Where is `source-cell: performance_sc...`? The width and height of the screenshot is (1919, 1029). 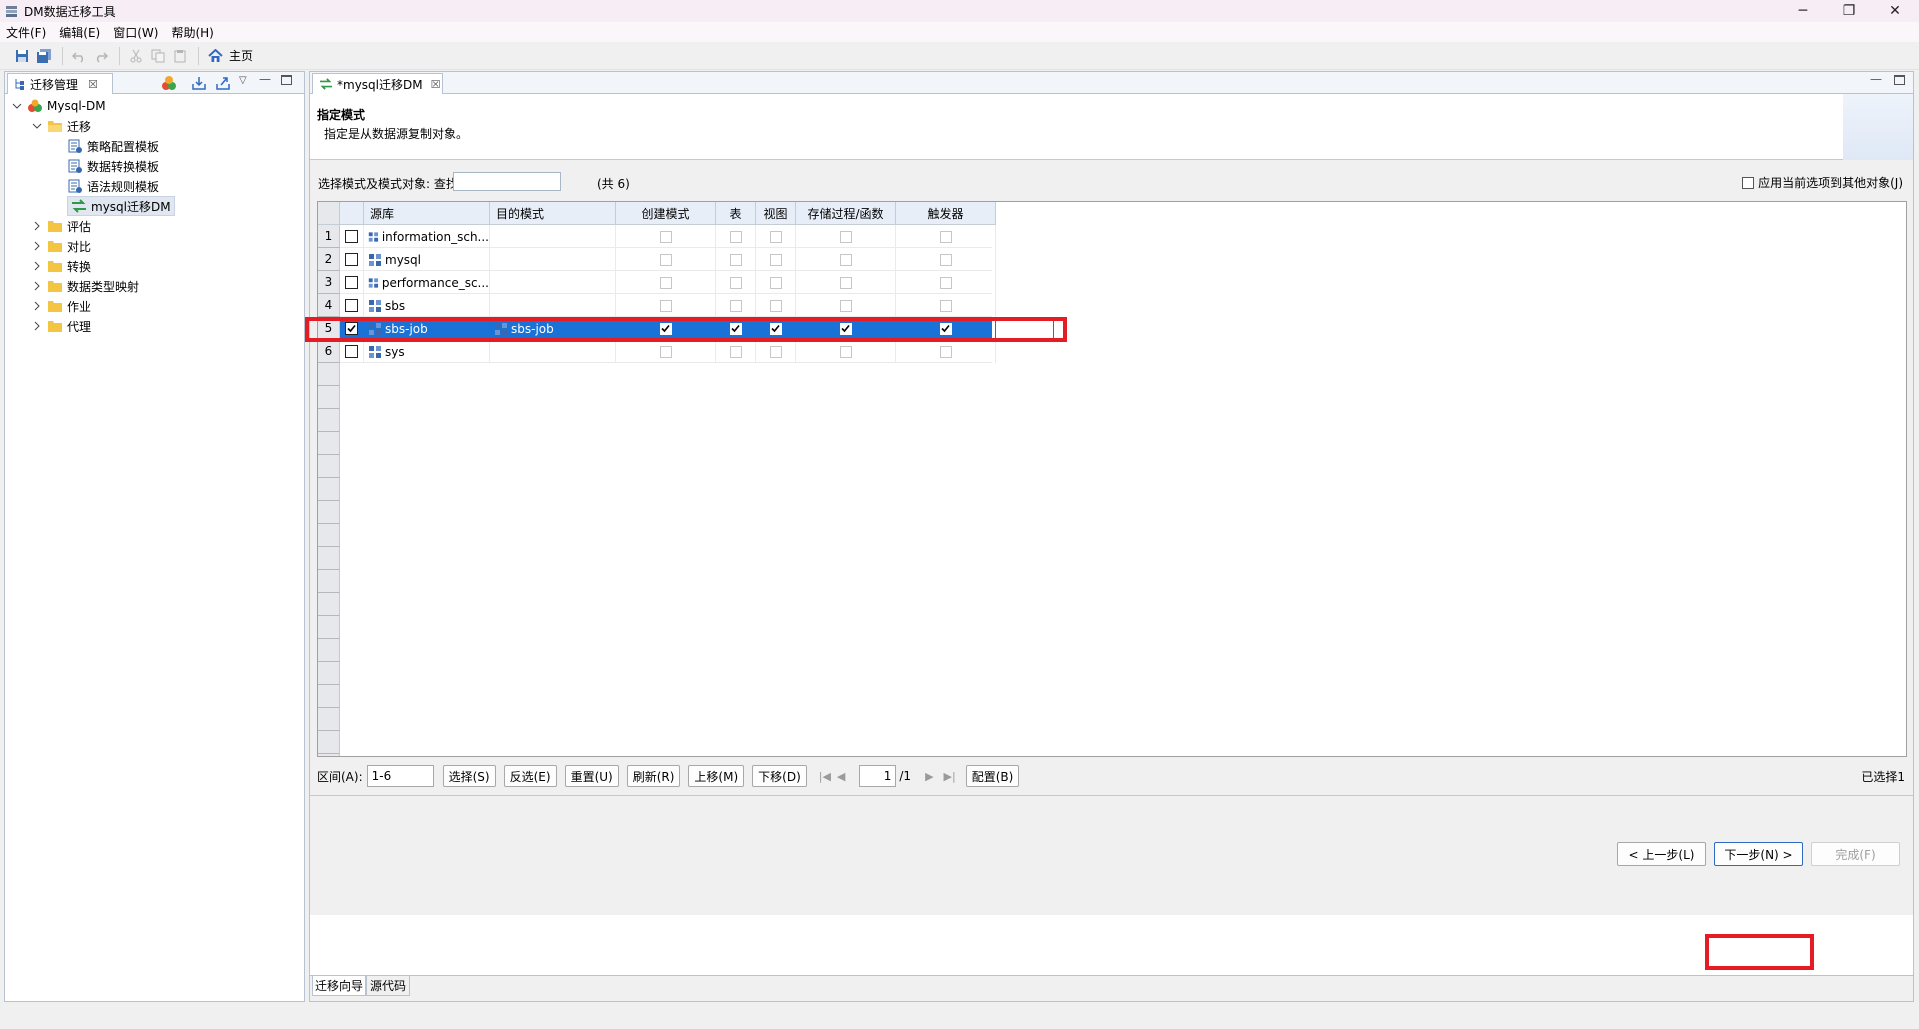
source-cell: performance_sc... is located at coordinates (427, 282).